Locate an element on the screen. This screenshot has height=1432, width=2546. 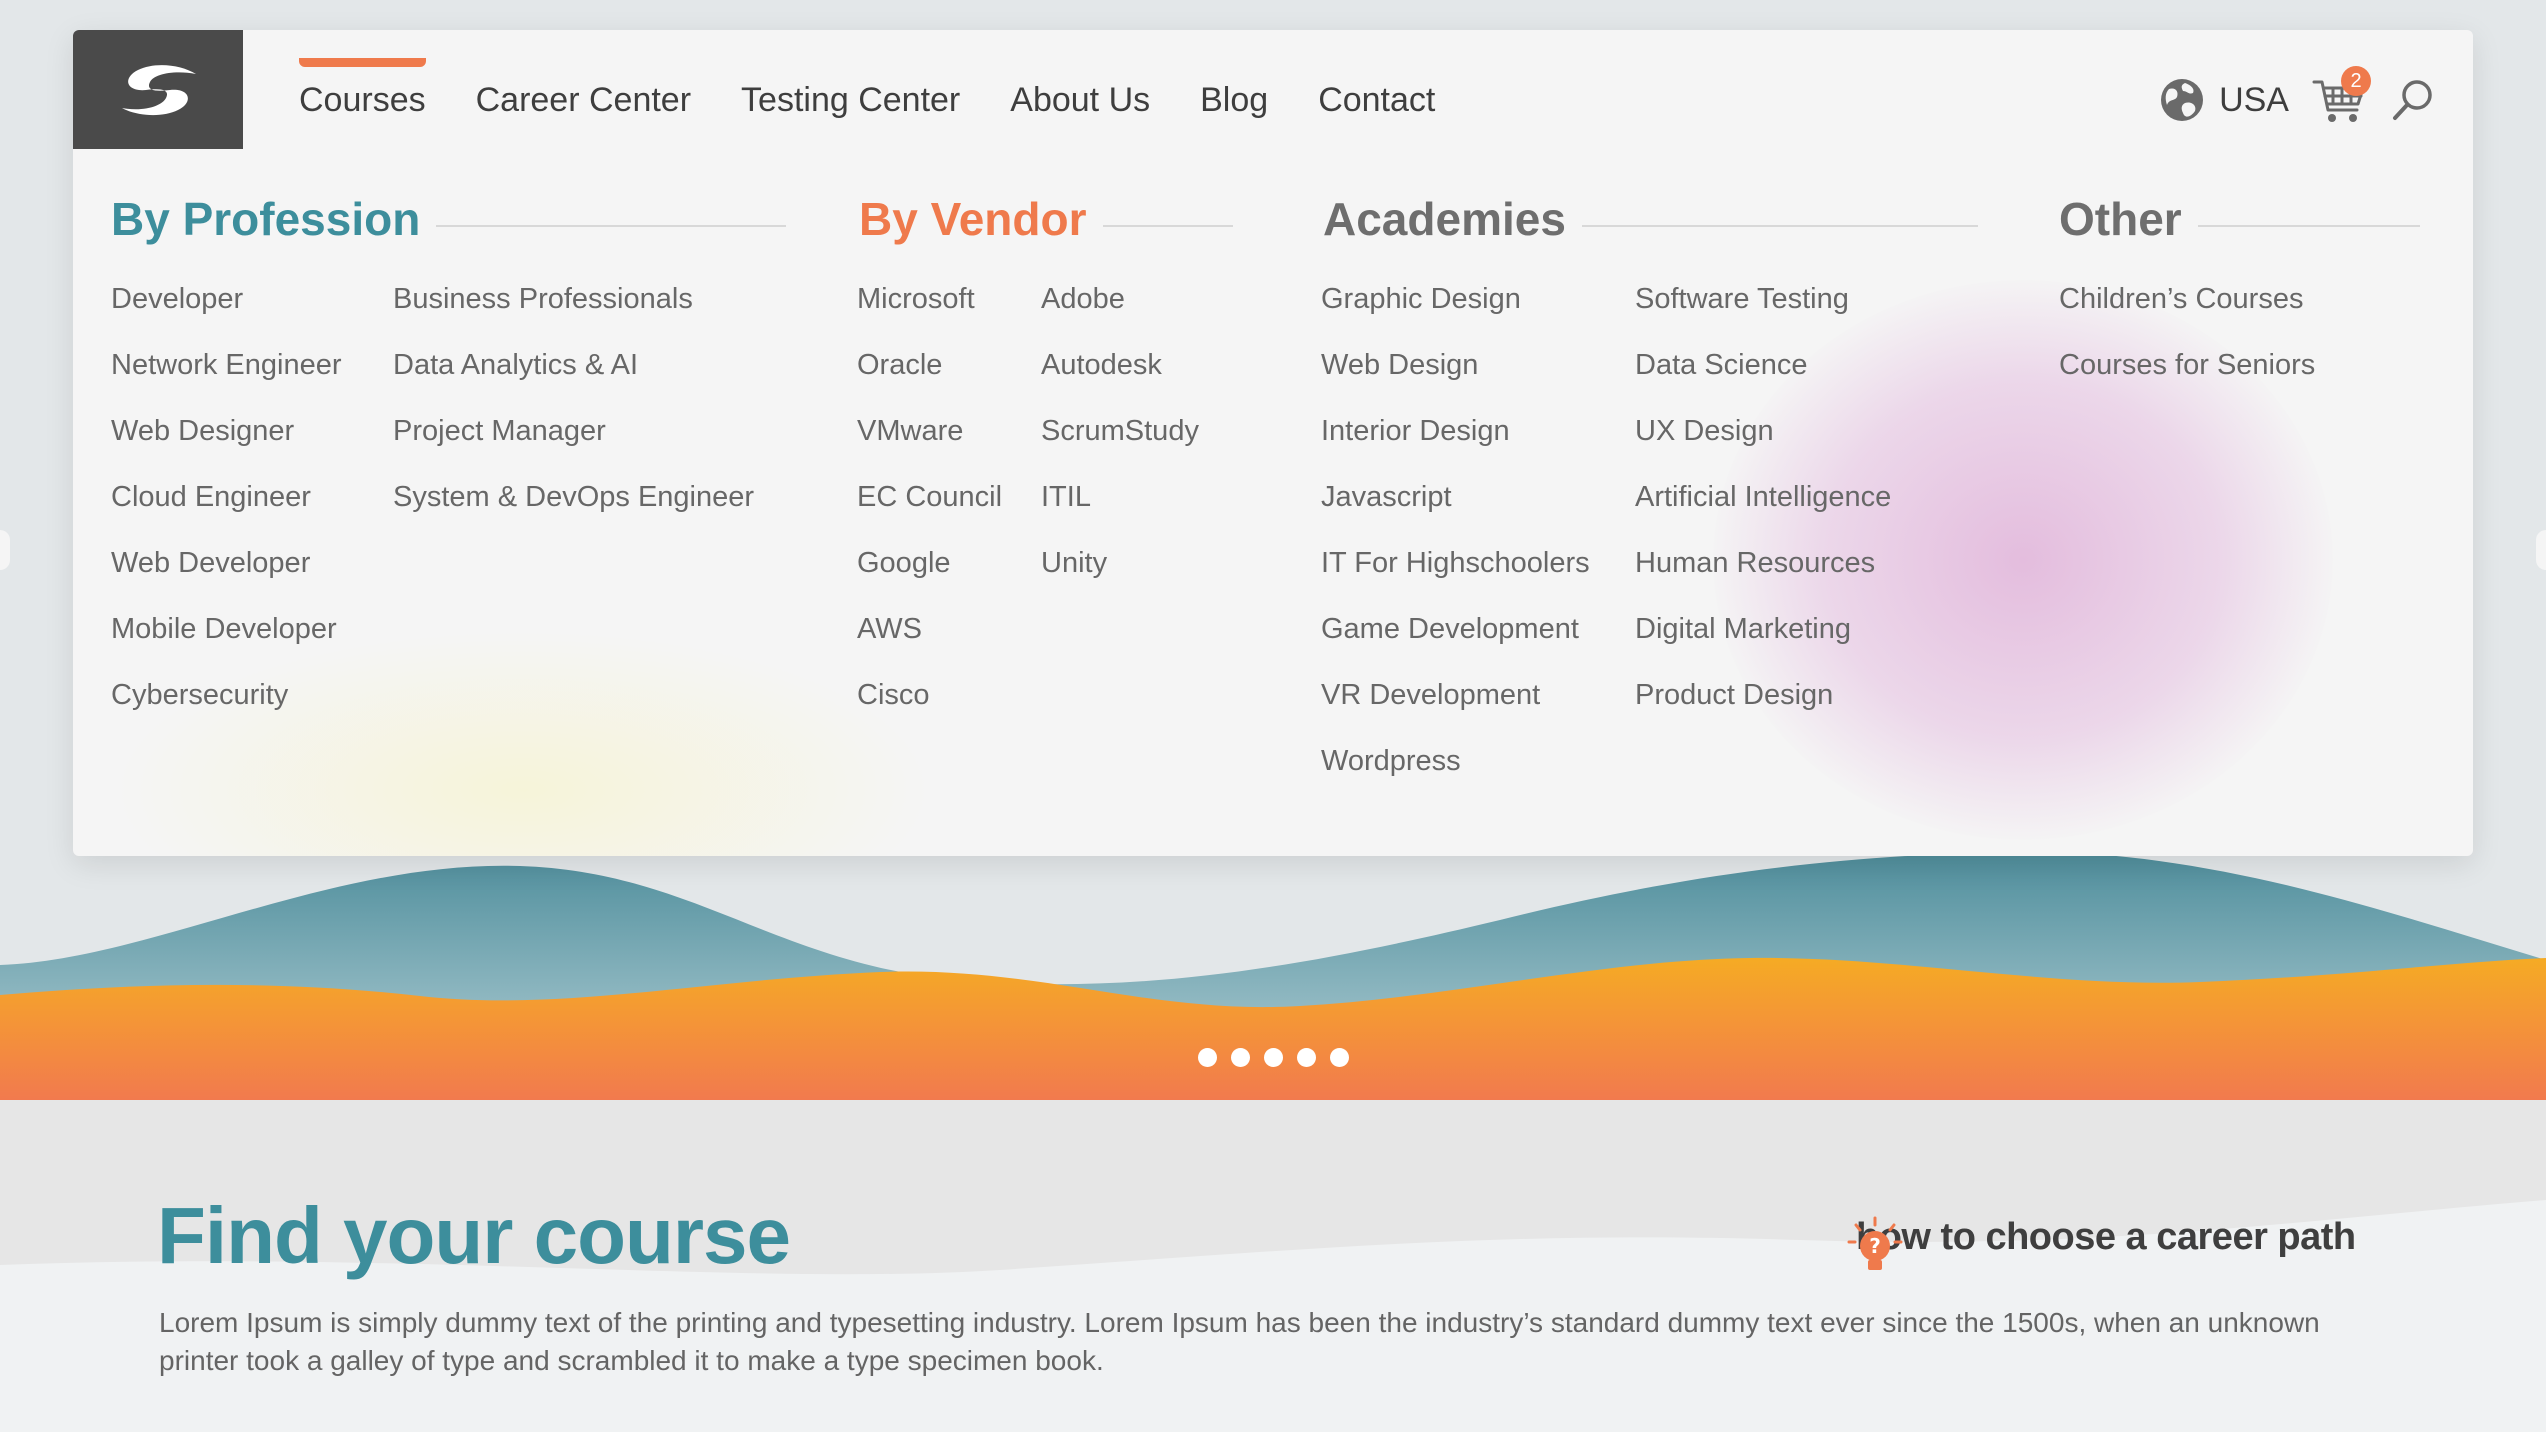
menu-link: Business Professionals is located at coordinates (573, 311).